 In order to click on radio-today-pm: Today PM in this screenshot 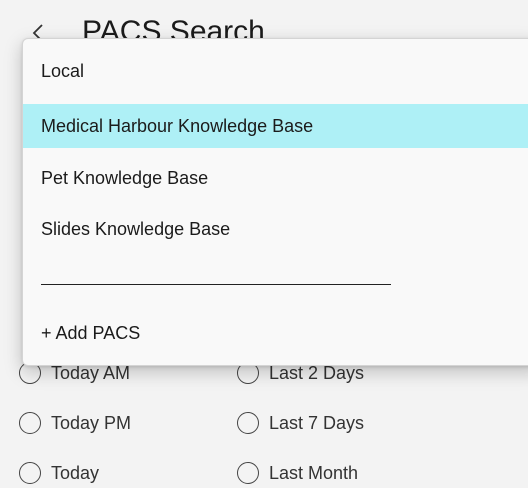, I will do `click(75, 423)`.